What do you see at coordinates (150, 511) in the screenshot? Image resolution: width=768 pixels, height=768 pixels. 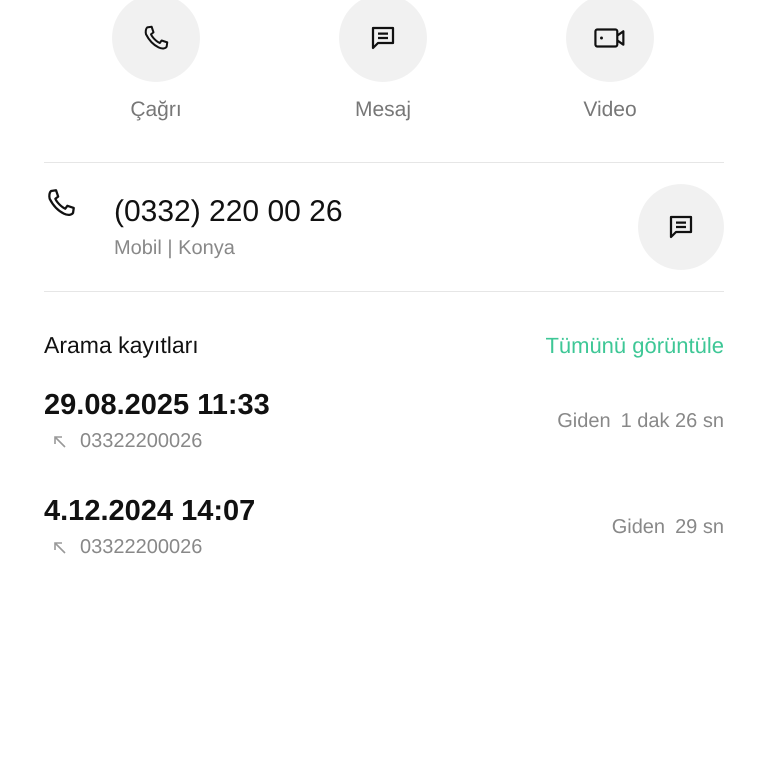 I see `call-datetime: 4.12.2024 14:07` at bounding box center [150, 511].